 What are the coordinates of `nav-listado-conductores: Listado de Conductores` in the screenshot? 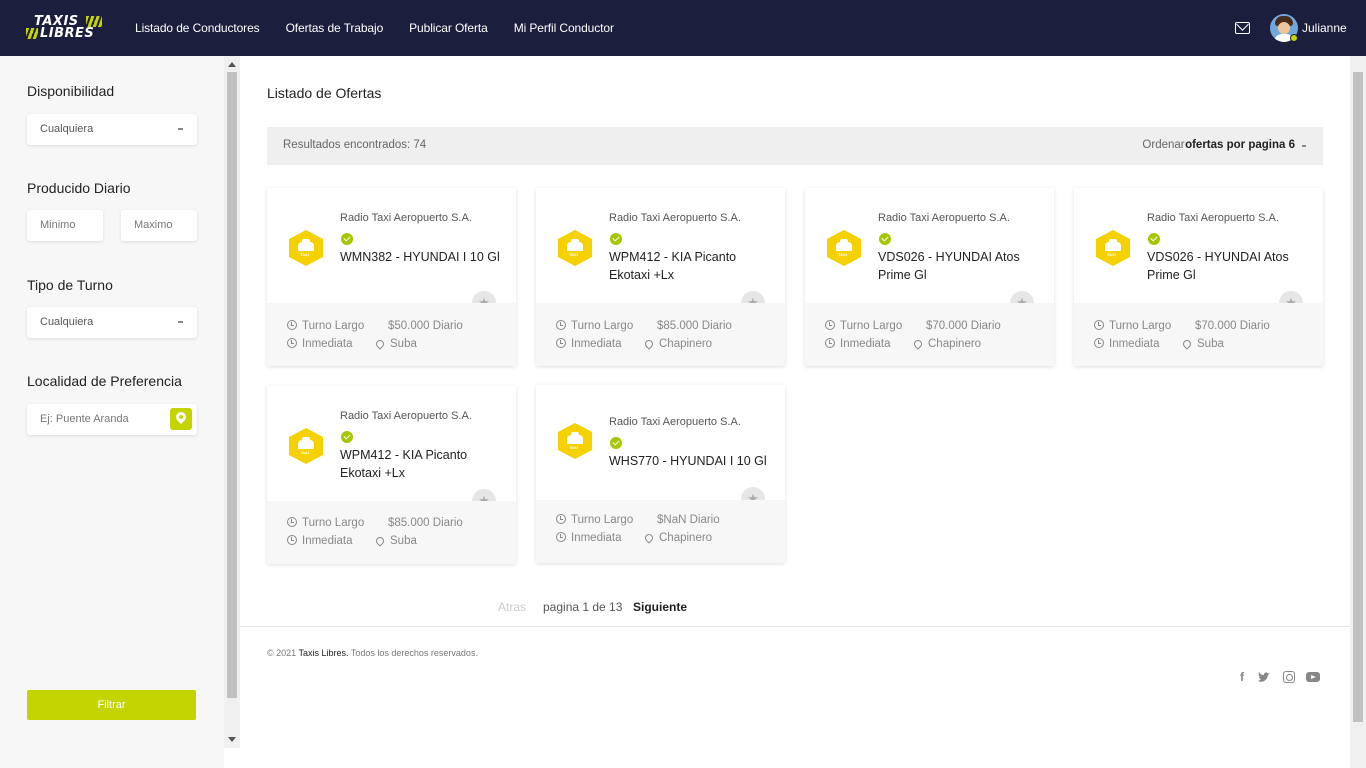 It's located at (197, 28).